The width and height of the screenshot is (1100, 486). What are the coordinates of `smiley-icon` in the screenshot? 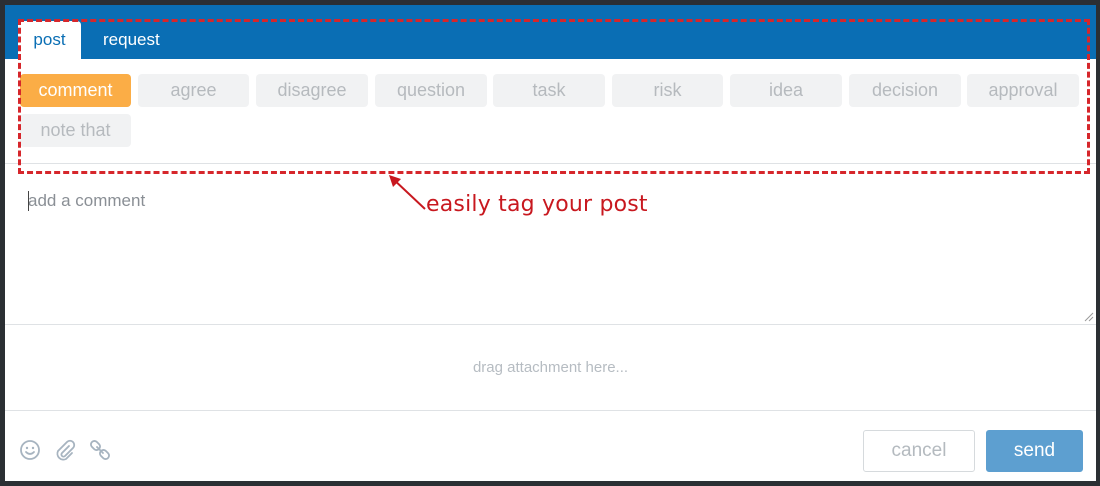 It's located at (30, 450).